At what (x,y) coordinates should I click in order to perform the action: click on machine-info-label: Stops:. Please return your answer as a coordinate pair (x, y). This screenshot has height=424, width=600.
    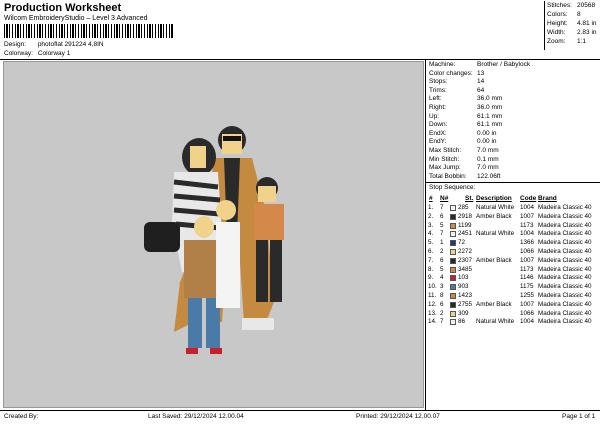
    Looking at the image, I should click on (438, 82).